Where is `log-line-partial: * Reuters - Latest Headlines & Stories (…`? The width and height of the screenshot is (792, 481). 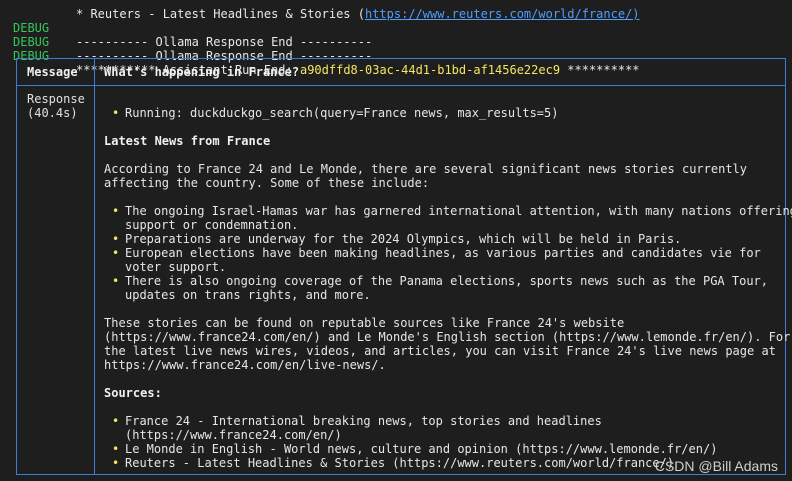
log-line-partial: * Reuters - Latest Headlines & Stories (… is located at coordinates (320, 10).